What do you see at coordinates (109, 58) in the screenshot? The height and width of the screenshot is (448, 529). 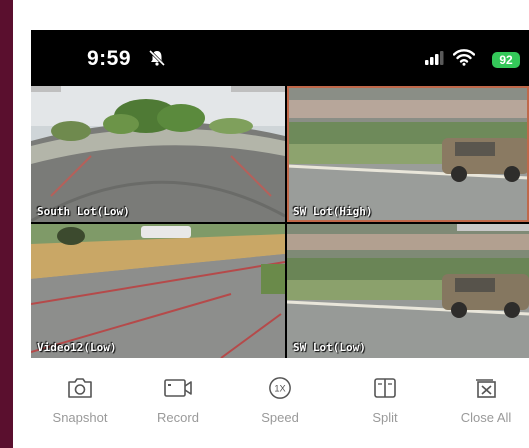 I see `status-time: 9:59` at bounding box center [109, 58].